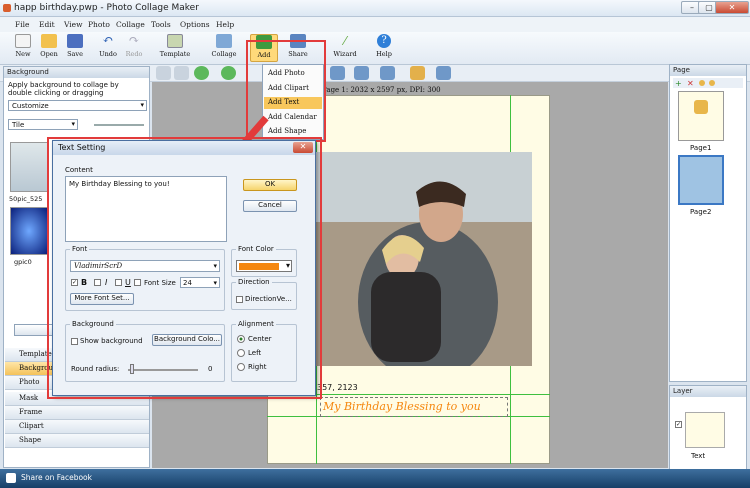 Image resolution: width=750 pixels, height=488 pixels. Describe the element at coordinates (381, 90) in the screenshot. I see `canvas-info: Page 1: 2032 x 2597 px, DPI: 300` at that location.